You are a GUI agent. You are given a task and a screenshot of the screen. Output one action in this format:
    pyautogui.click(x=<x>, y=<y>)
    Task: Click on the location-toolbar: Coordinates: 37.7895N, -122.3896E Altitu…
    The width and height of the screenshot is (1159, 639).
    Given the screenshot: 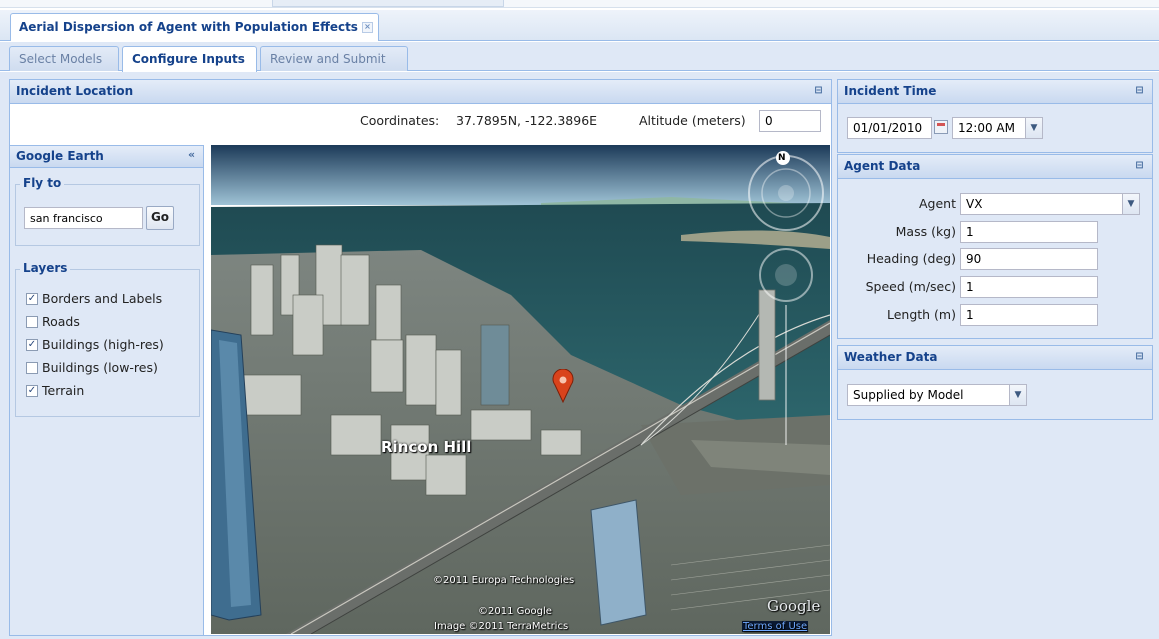 What is the action you would take?
    pyautogui.click(x=420, y=124)
    